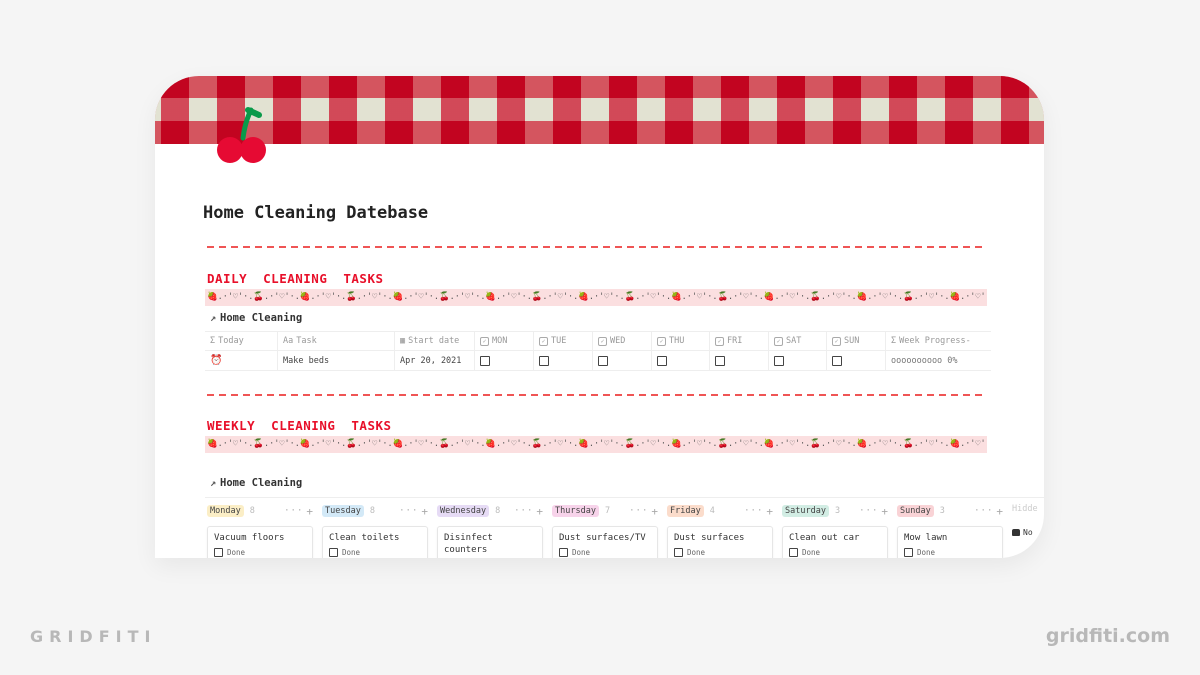  I want to click on card-title: Clean out car, so click(824, 538).